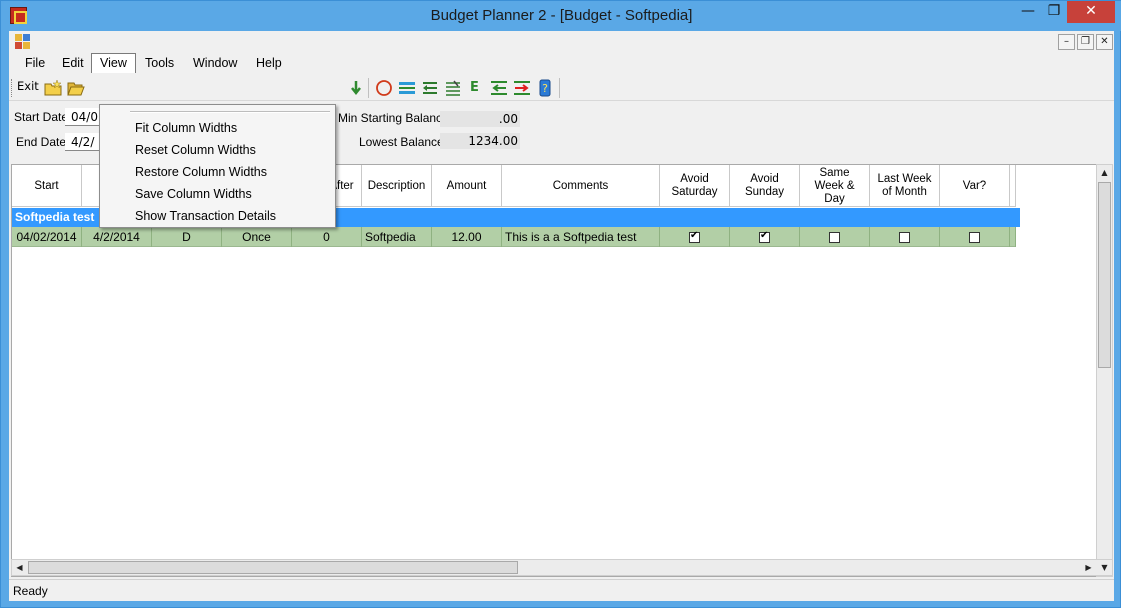  What do you see at coordinates (397, 186) in the screenshot?
I see `column-header-description: Description` at bounding box center [397, 186].